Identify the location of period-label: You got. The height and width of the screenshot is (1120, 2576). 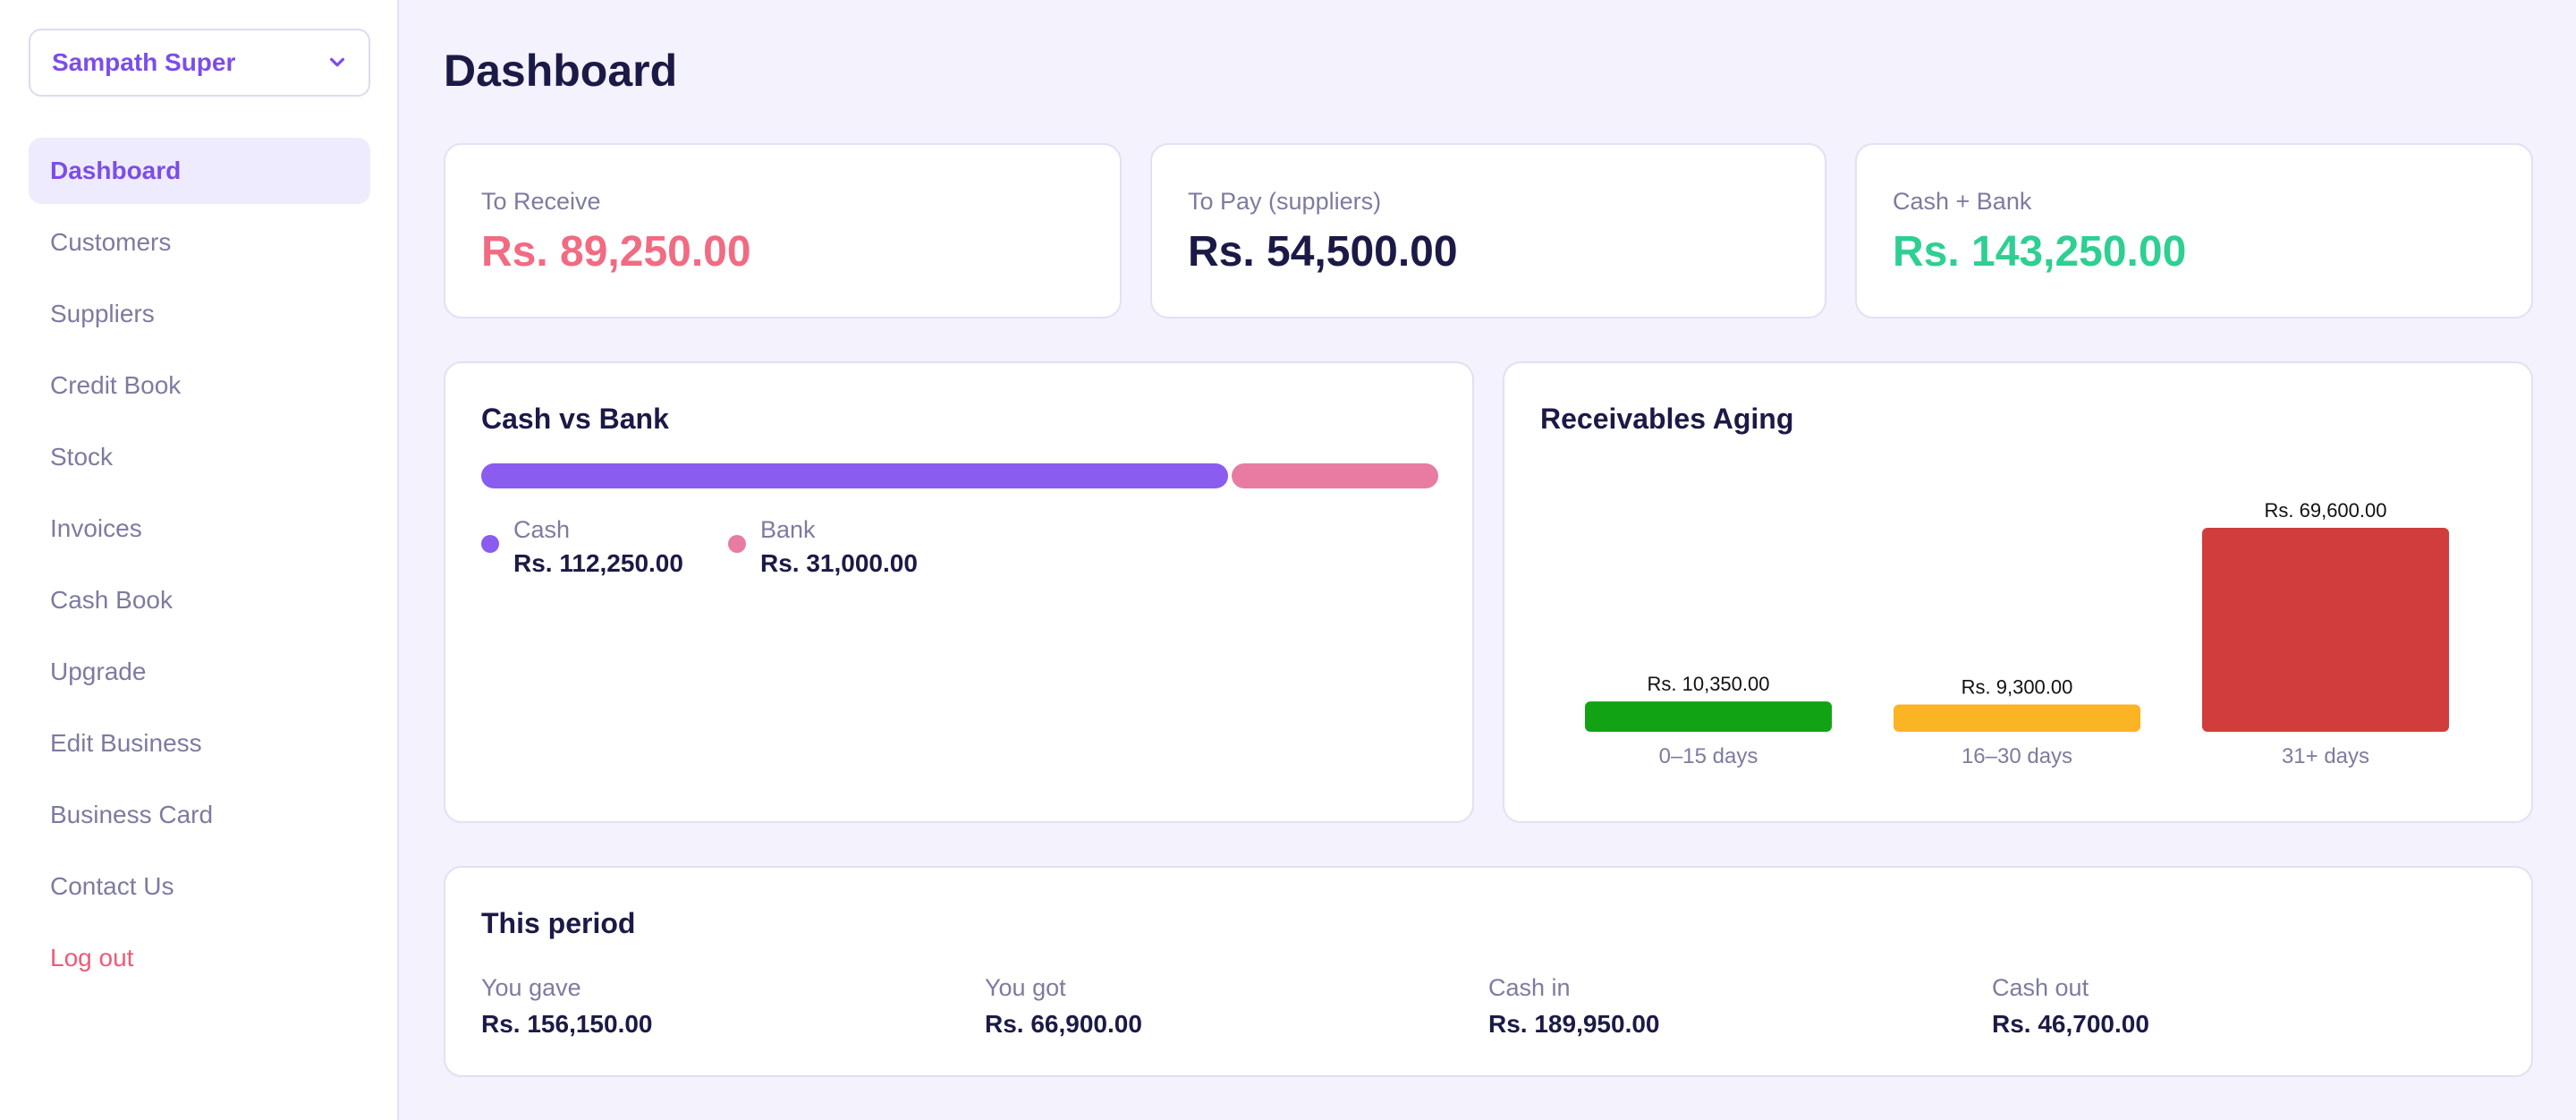
(1025, 987).